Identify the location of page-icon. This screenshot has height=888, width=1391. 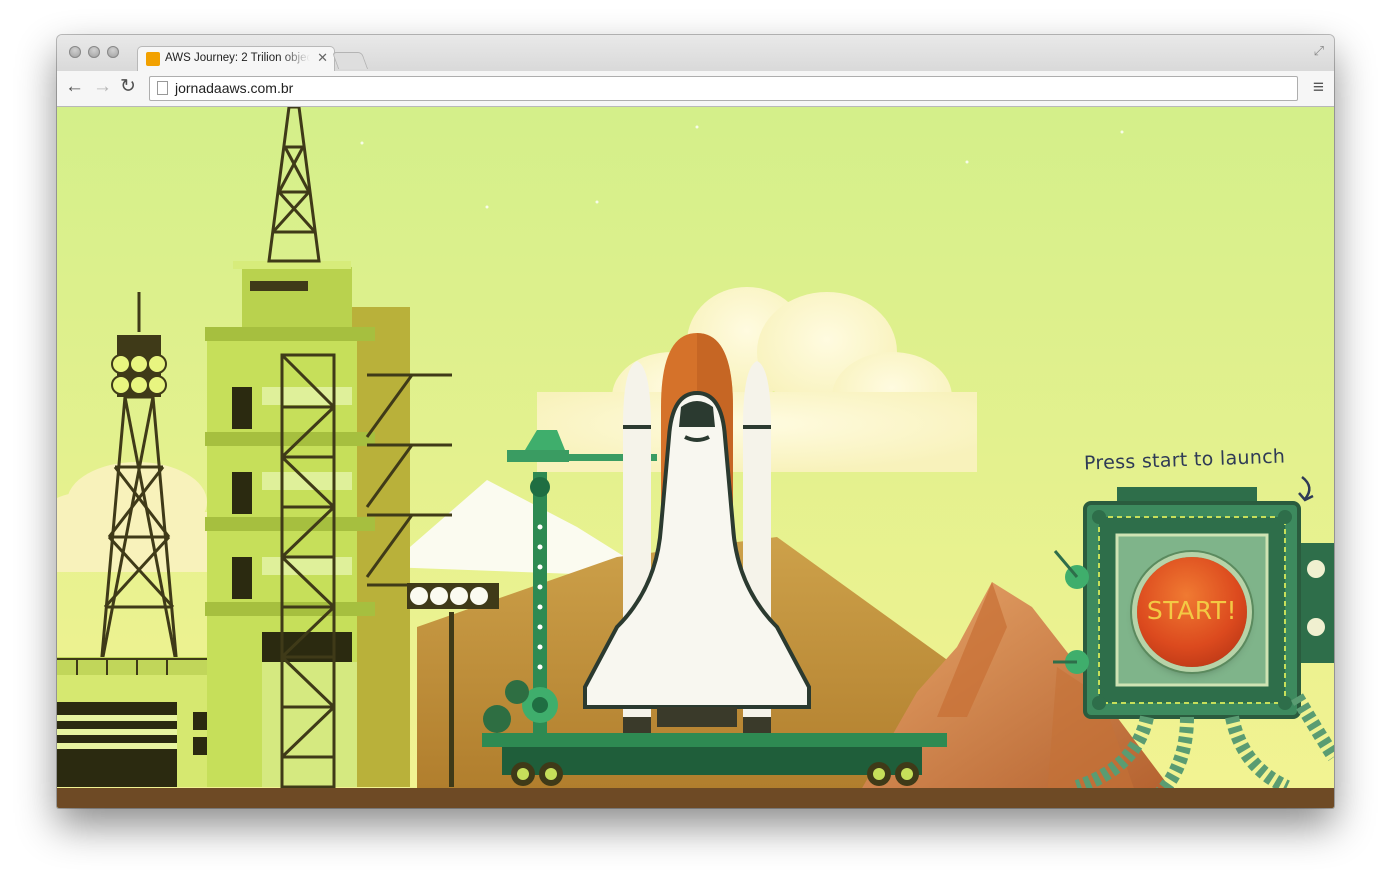
(162, 88).